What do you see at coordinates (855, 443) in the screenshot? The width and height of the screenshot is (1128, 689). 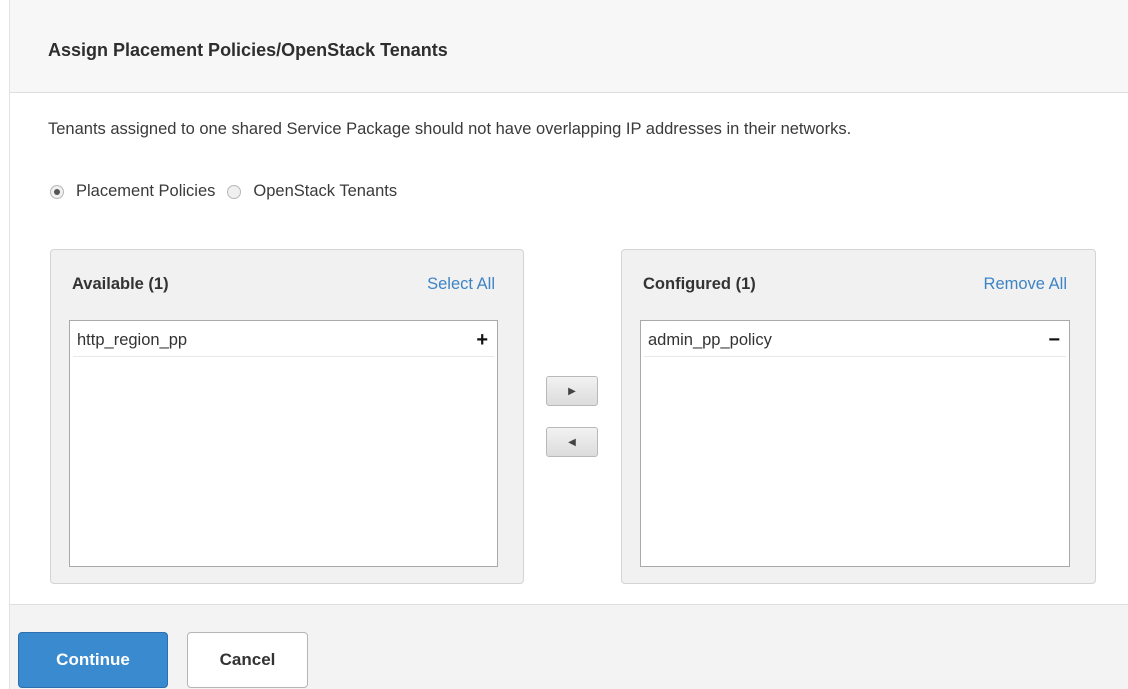 I see `configured-list: admin_pp_policy −` at bounding box center [855, 443].